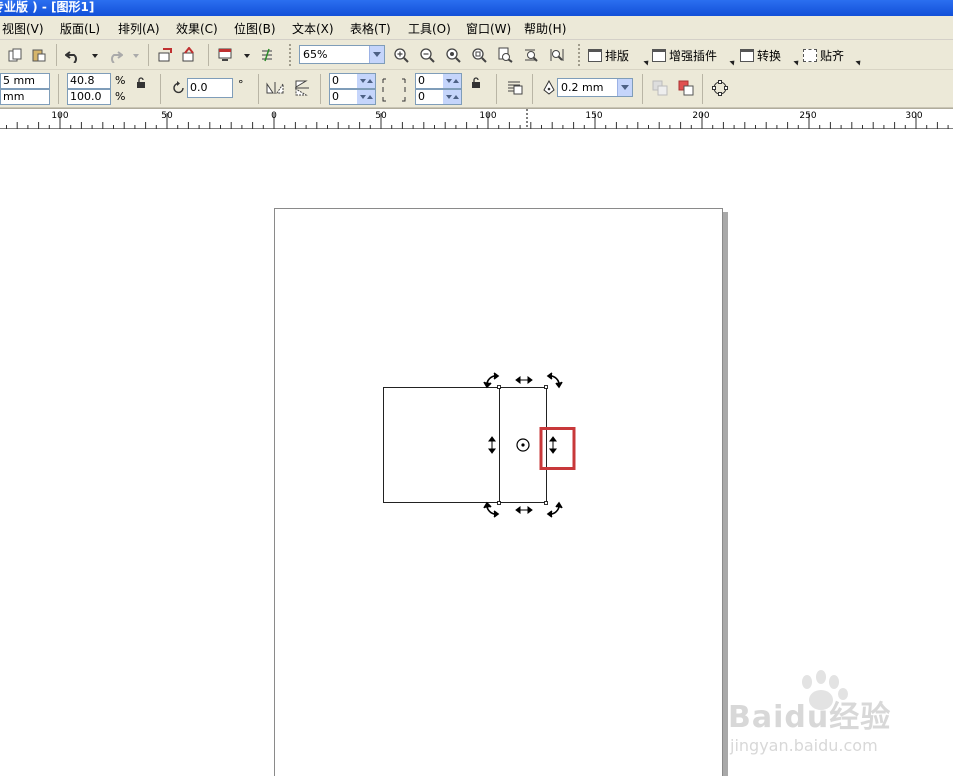  Describe the element at coordinates (595, 87) in the screenshot. I see `outline-width-select: 0.2 mm` at that location.